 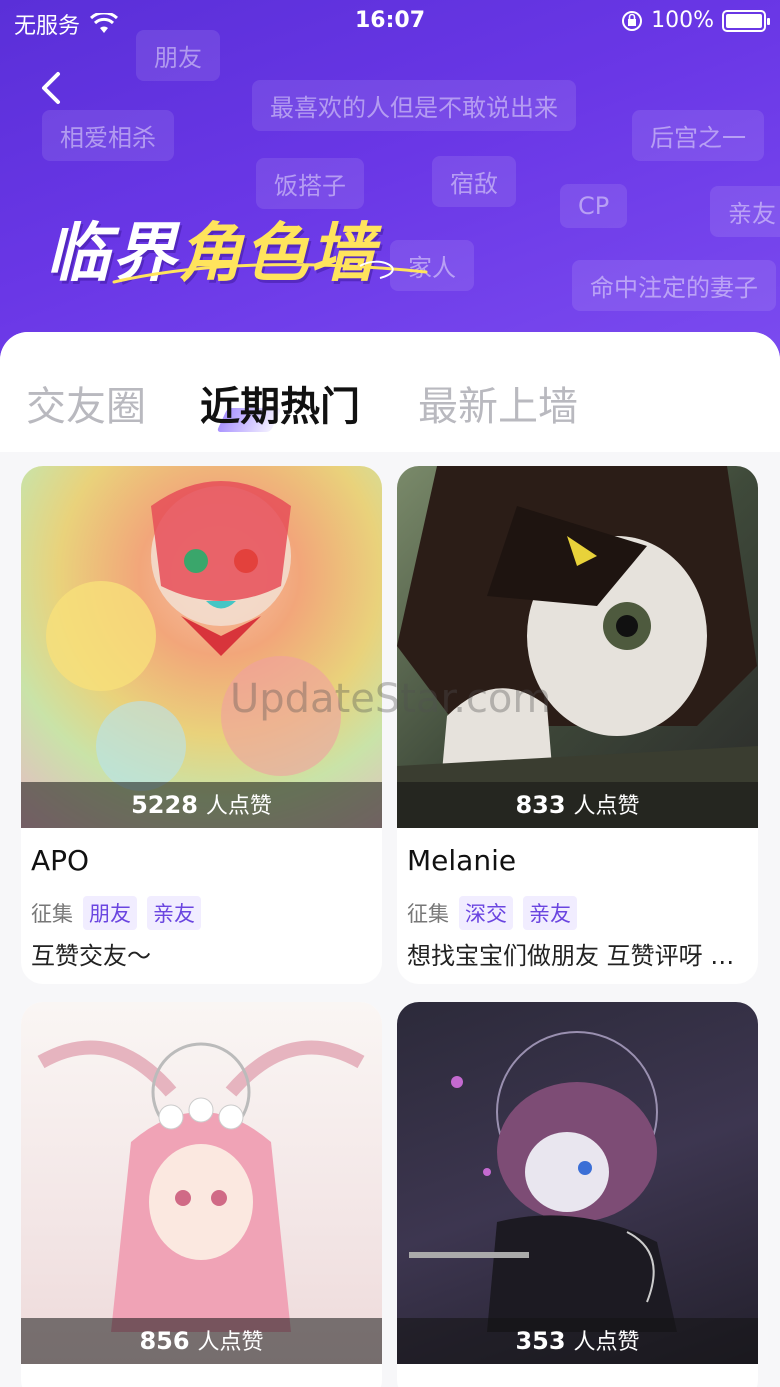 What do you see at coordinates (745, 211) in the screenshot?
I see `chip-close-friend: 亲友` at bounding box center [745, 211].